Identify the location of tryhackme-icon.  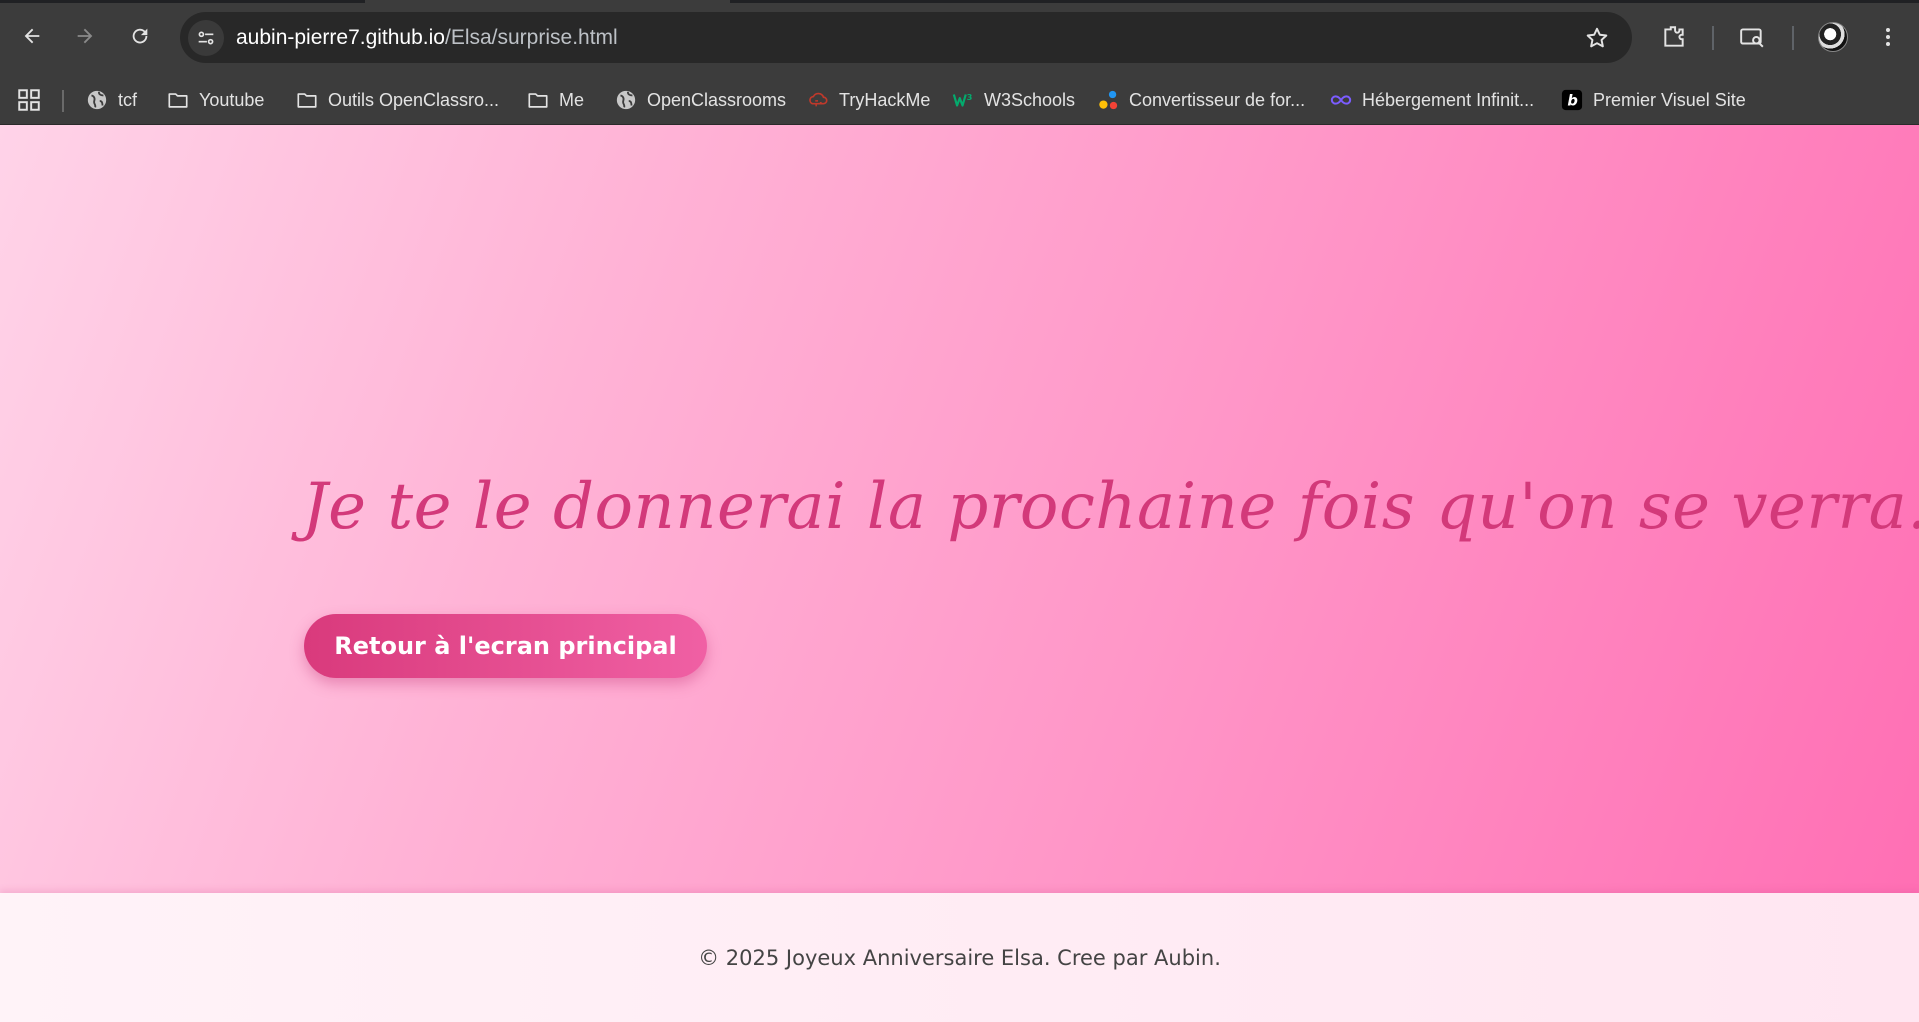
(818, 100).